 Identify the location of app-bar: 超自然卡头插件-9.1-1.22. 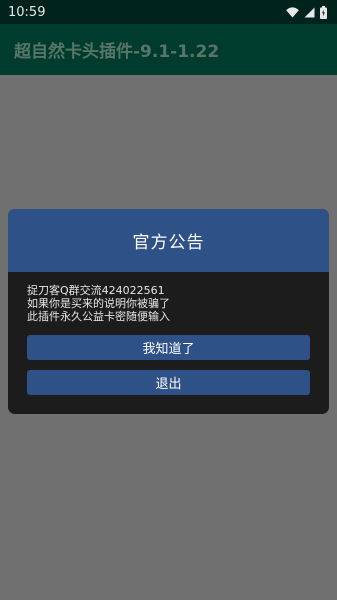
(168, 49).